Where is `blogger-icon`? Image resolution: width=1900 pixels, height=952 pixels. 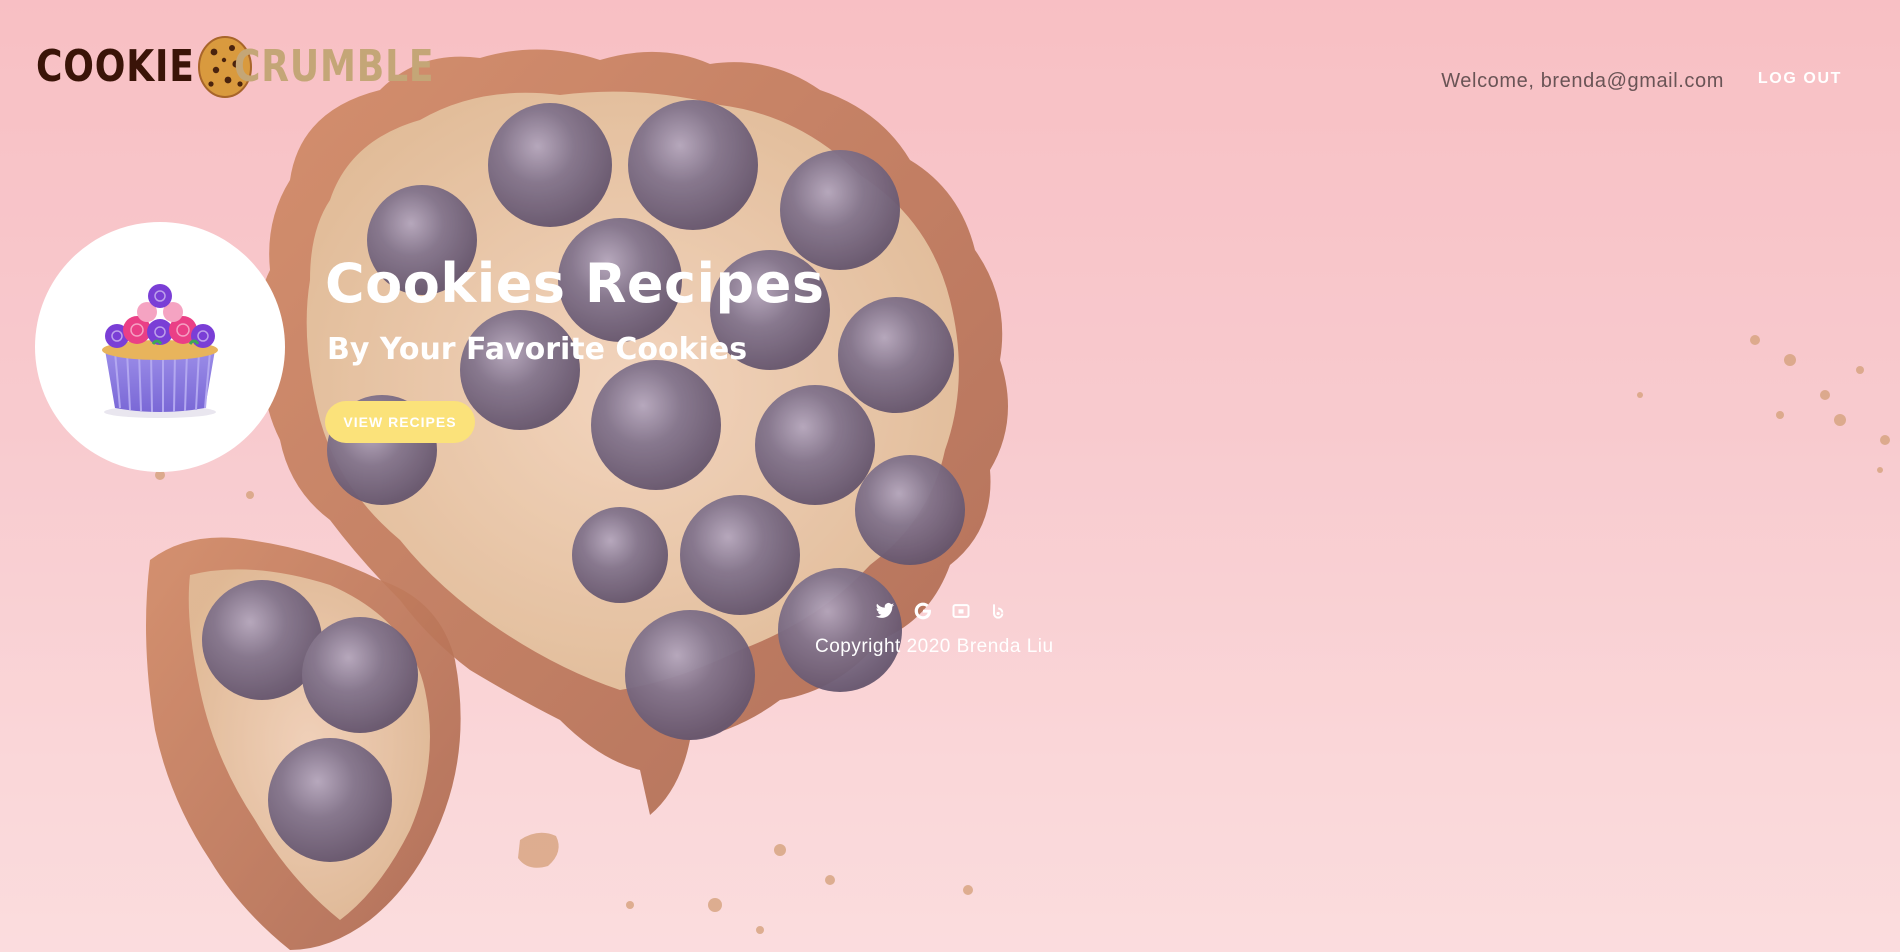
blogger-icon is located at coordinates (998, 611).